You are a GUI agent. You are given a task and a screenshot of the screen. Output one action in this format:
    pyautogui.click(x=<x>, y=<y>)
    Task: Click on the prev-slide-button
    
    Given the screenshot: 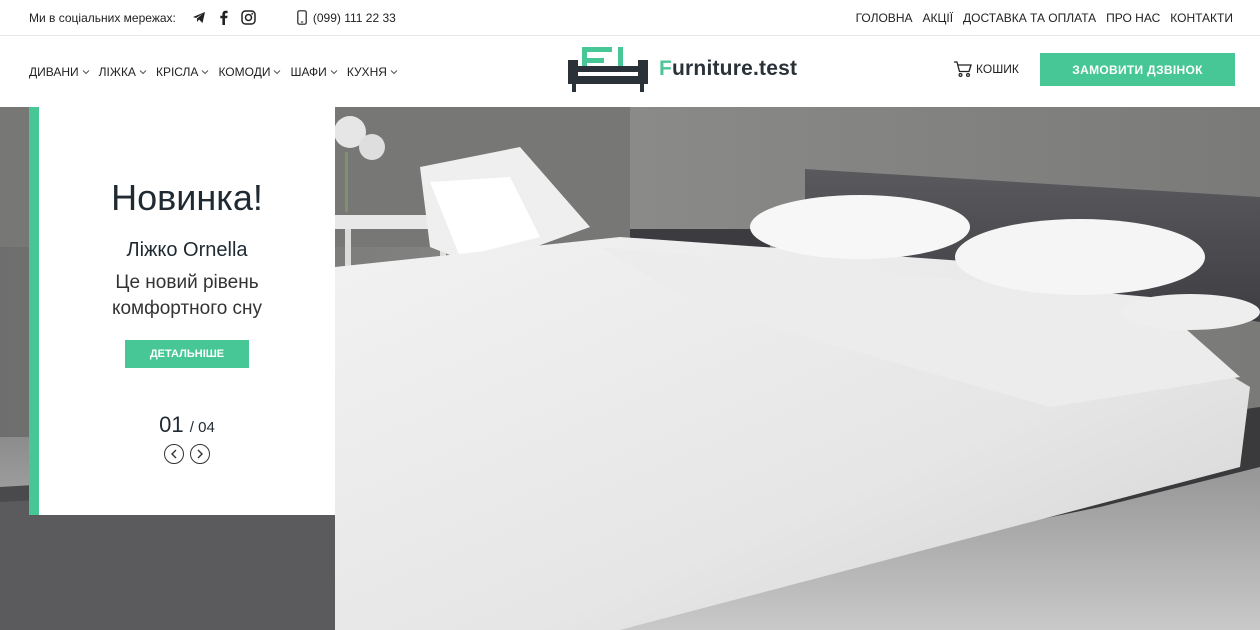 What is the action you would take?
    pyautogui.click(x=174, y=454)
    